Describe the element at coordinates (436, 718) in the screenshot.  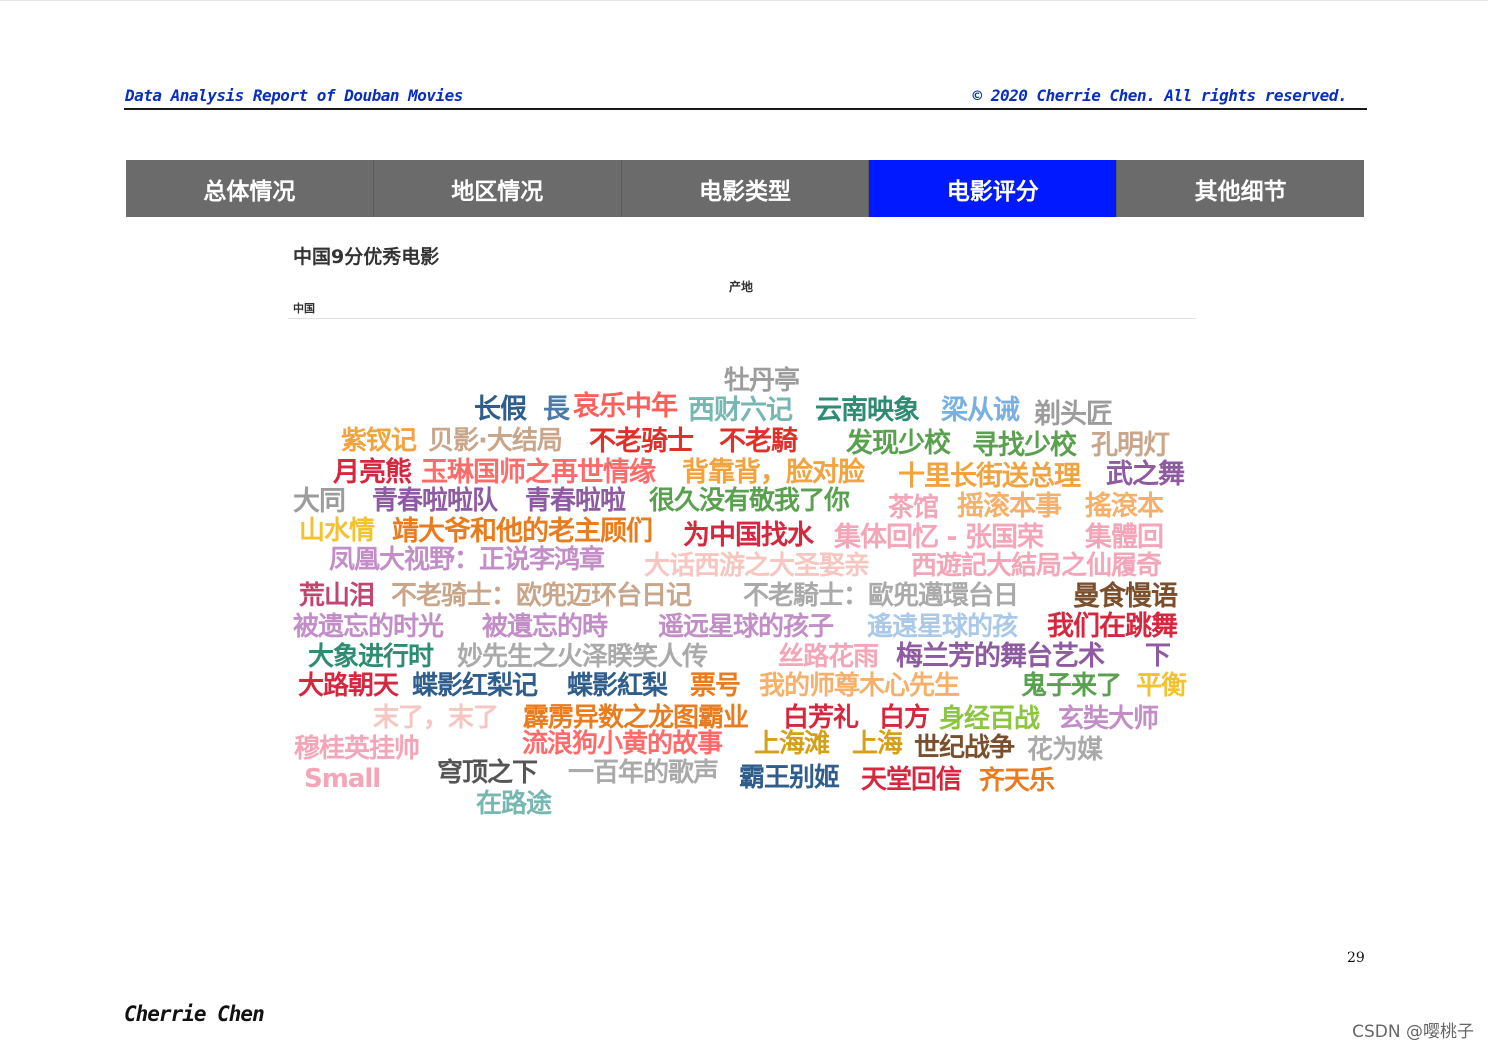
I see `word-cloud-item: 末了，末了` at that location.